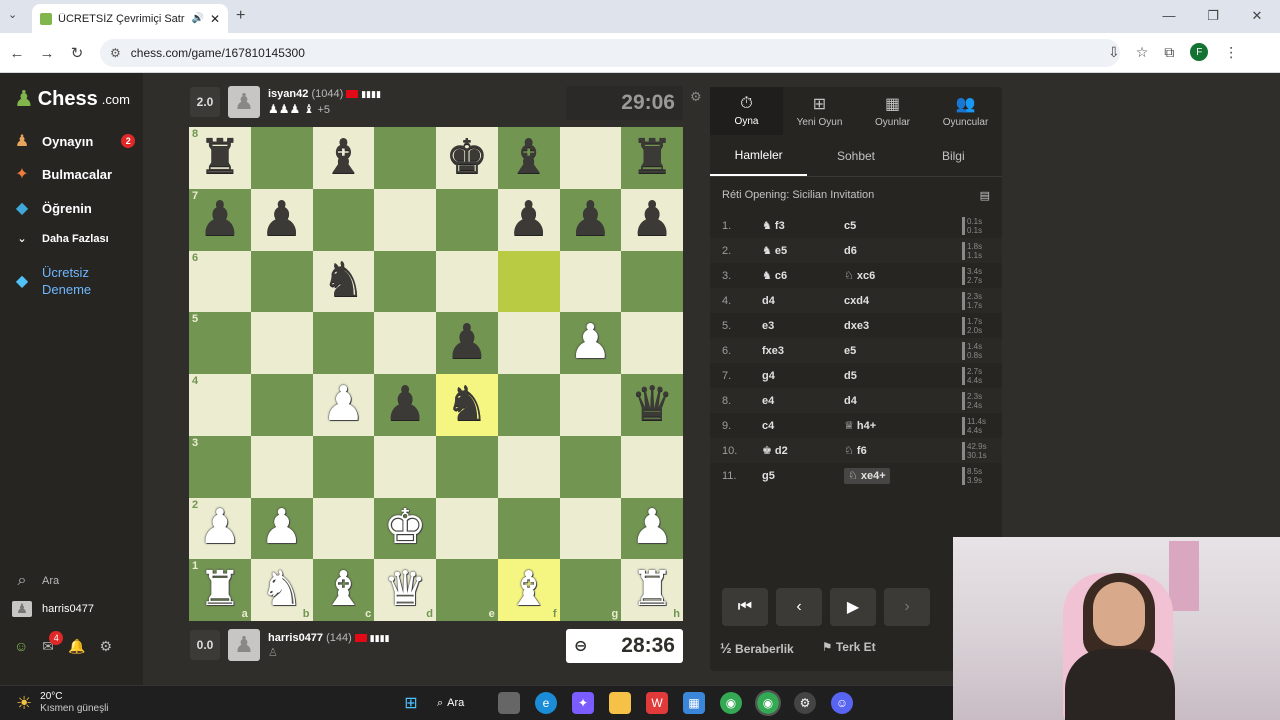 The image size is (1280, 720). What do you see at coordinates (281, 281) in the screenshot?
I see `square-b6` at bounding box center [281, 281].